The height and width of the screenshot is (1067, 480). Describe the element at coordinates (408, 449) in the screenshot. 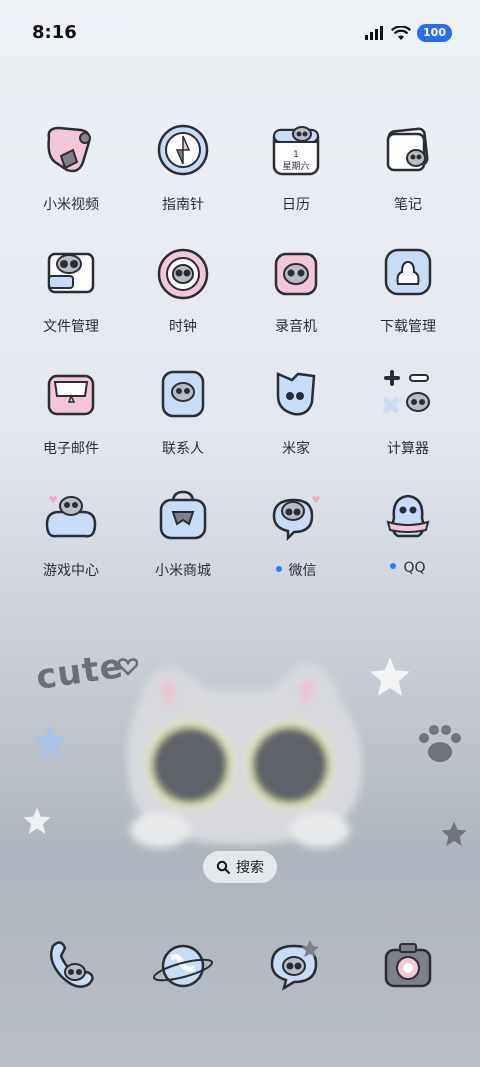

I see `app-label: 计算器` at that location.